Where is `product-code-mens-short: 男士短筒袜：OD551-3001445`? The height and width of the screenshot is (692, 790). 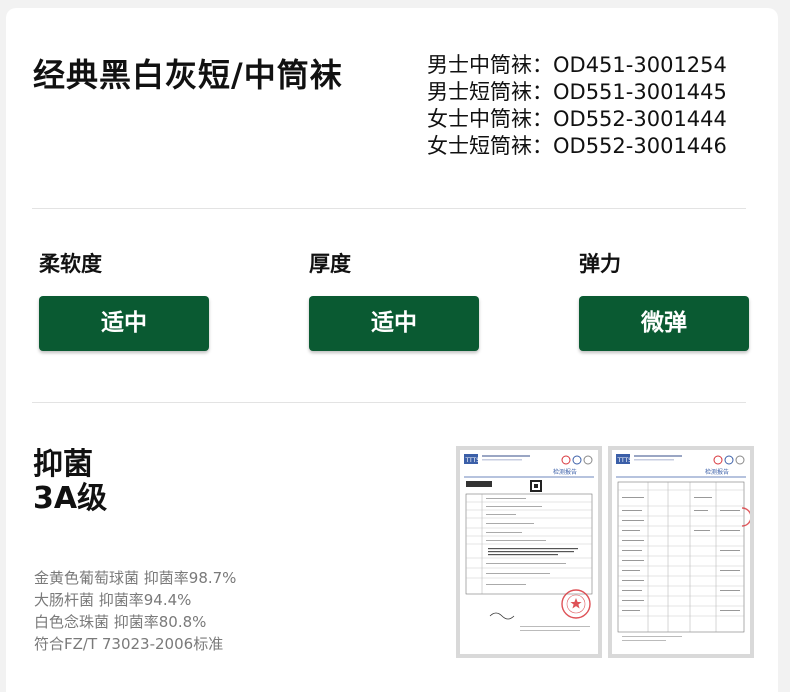 product-code-mens-short: 男士短筒袜：OD551-3001445 is located at coordinates (577, 92).